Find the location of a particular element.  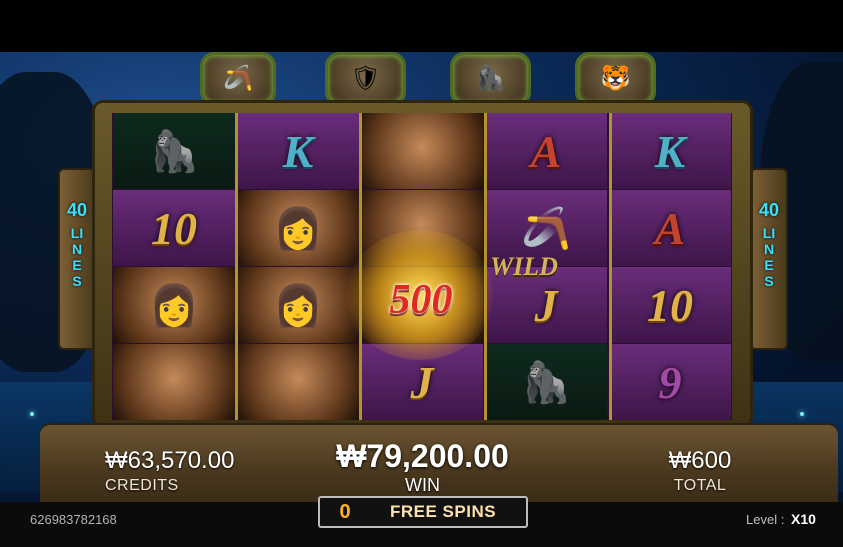

total-bet-amount: ₩600 is located at coordinates (700, 461).